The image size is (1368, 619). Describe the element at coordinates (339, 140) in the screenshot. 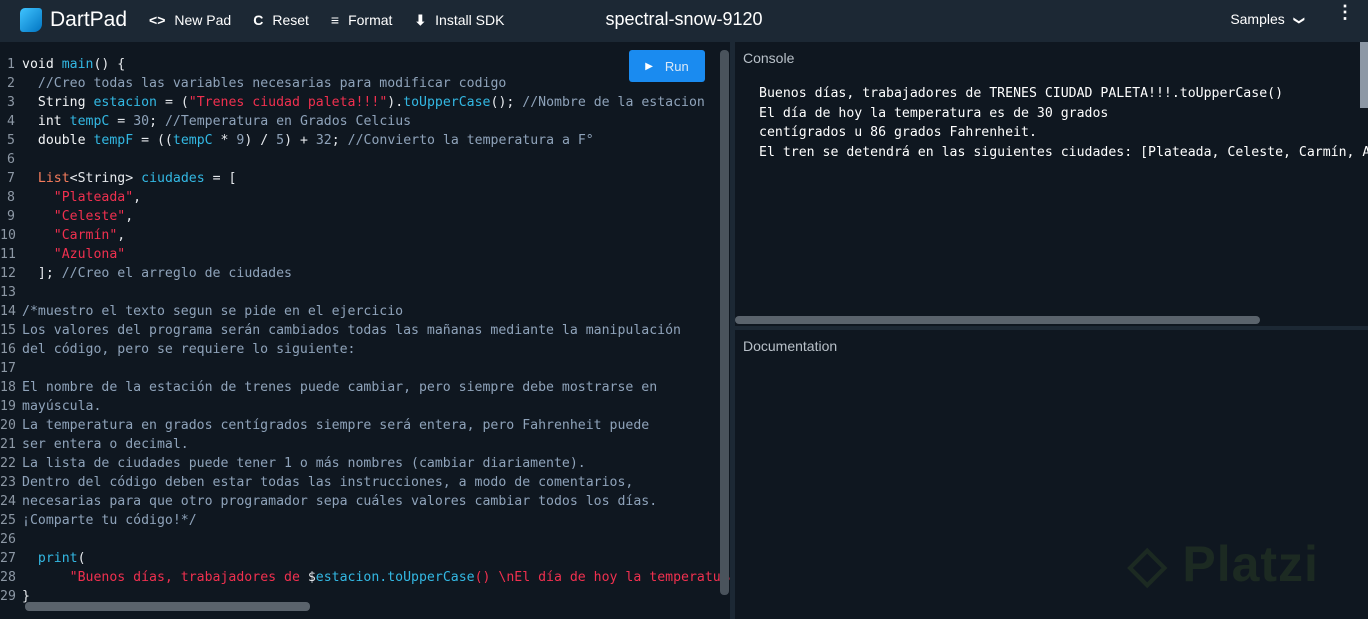

I see `code-token-pl: ;` at that location.